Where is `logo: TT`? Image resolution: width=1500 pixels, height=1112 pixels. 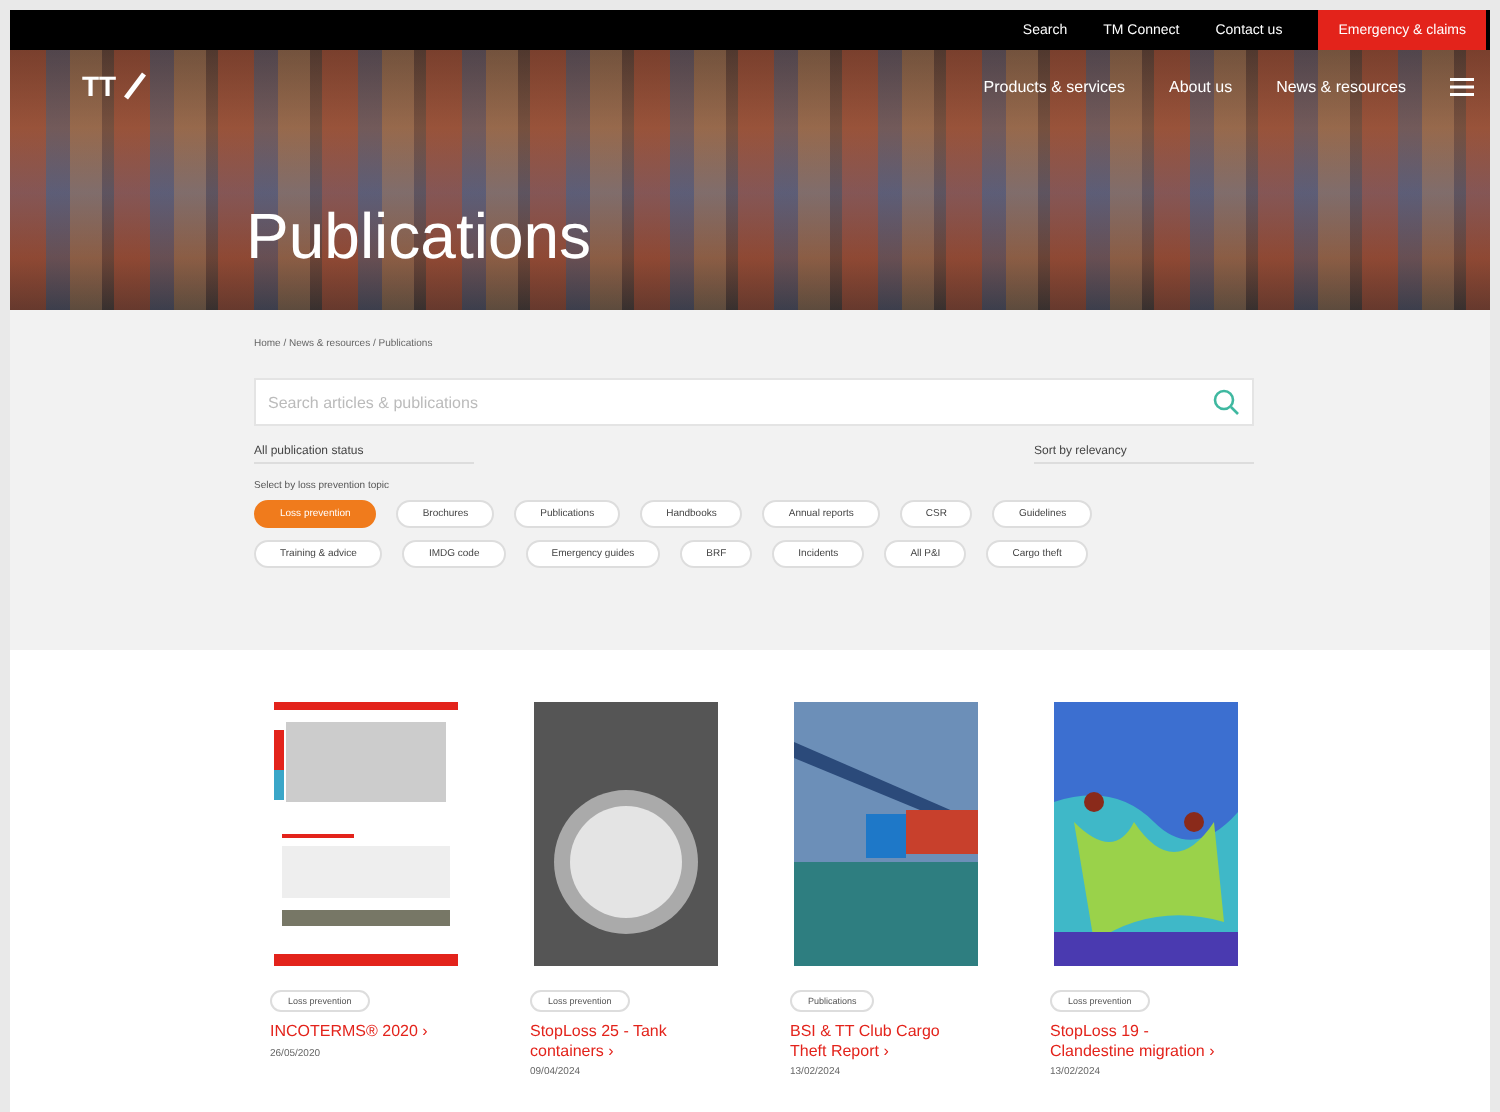
logo: TT is located at coordinates (99, 86).